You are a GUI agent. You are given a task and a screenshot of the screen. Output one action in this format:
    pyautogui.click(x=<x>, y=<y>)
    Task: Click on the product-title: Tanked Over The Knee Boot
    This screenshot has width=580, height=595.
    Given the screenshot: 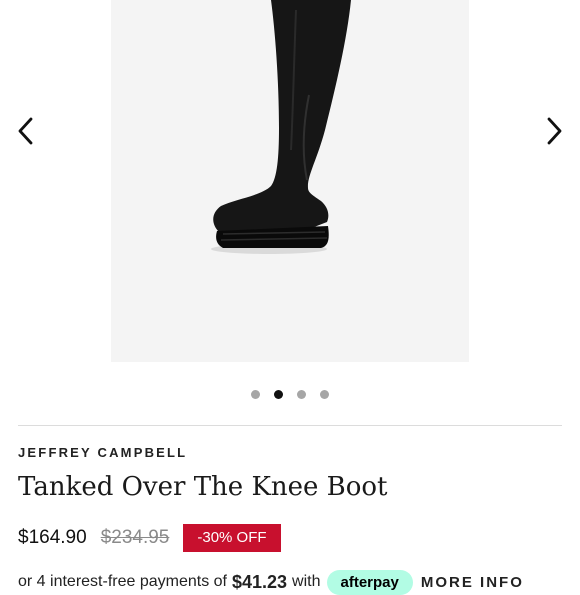 What is the action you would take?
    pyautogui.click(x=203, y=487)
    